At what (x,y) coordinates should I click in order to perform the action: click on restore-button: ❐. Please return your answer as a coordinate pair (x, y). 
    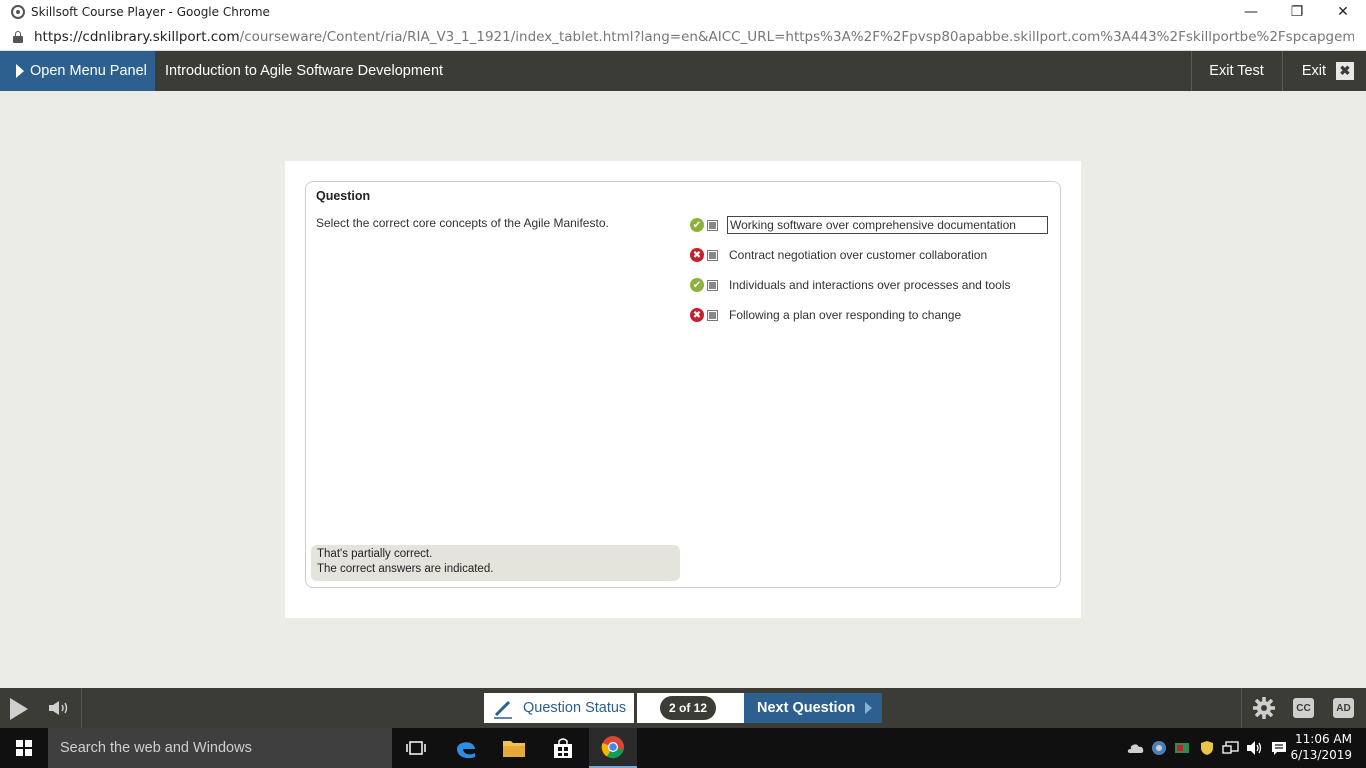
    Looking at the image, I should click on (1297, 12).